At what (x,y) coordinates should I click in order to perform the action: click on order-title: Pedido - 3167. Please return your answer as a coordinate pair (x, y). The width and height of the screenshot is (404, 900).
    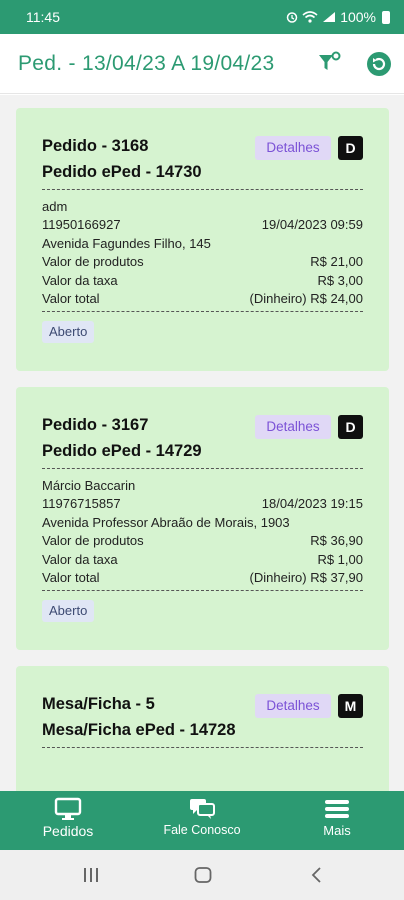
    Looking at the image, I should click on (95, 425).